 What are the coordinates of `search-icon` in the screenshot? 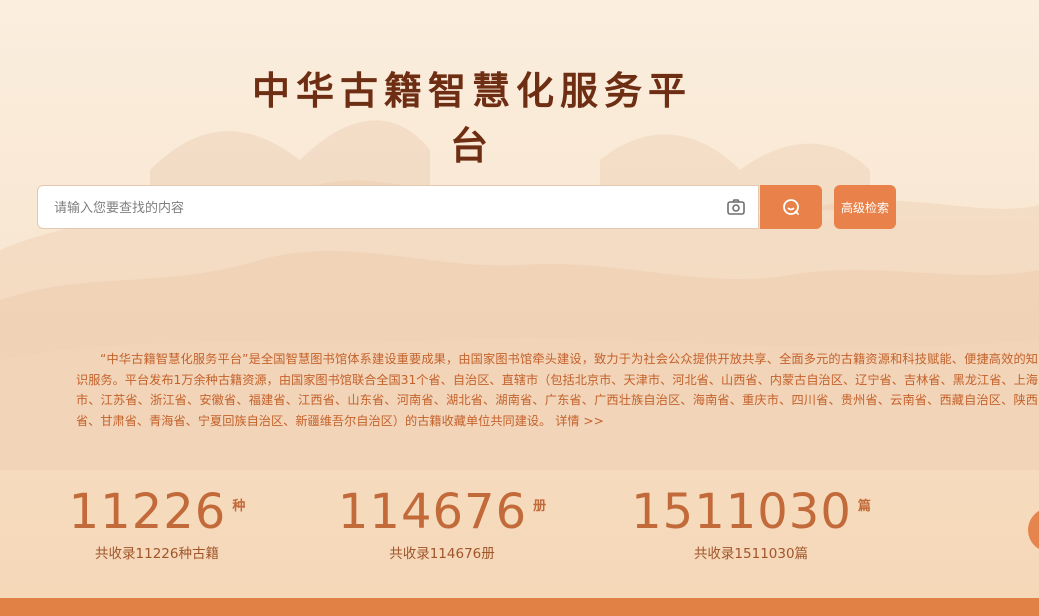 It's located at (791, 207).